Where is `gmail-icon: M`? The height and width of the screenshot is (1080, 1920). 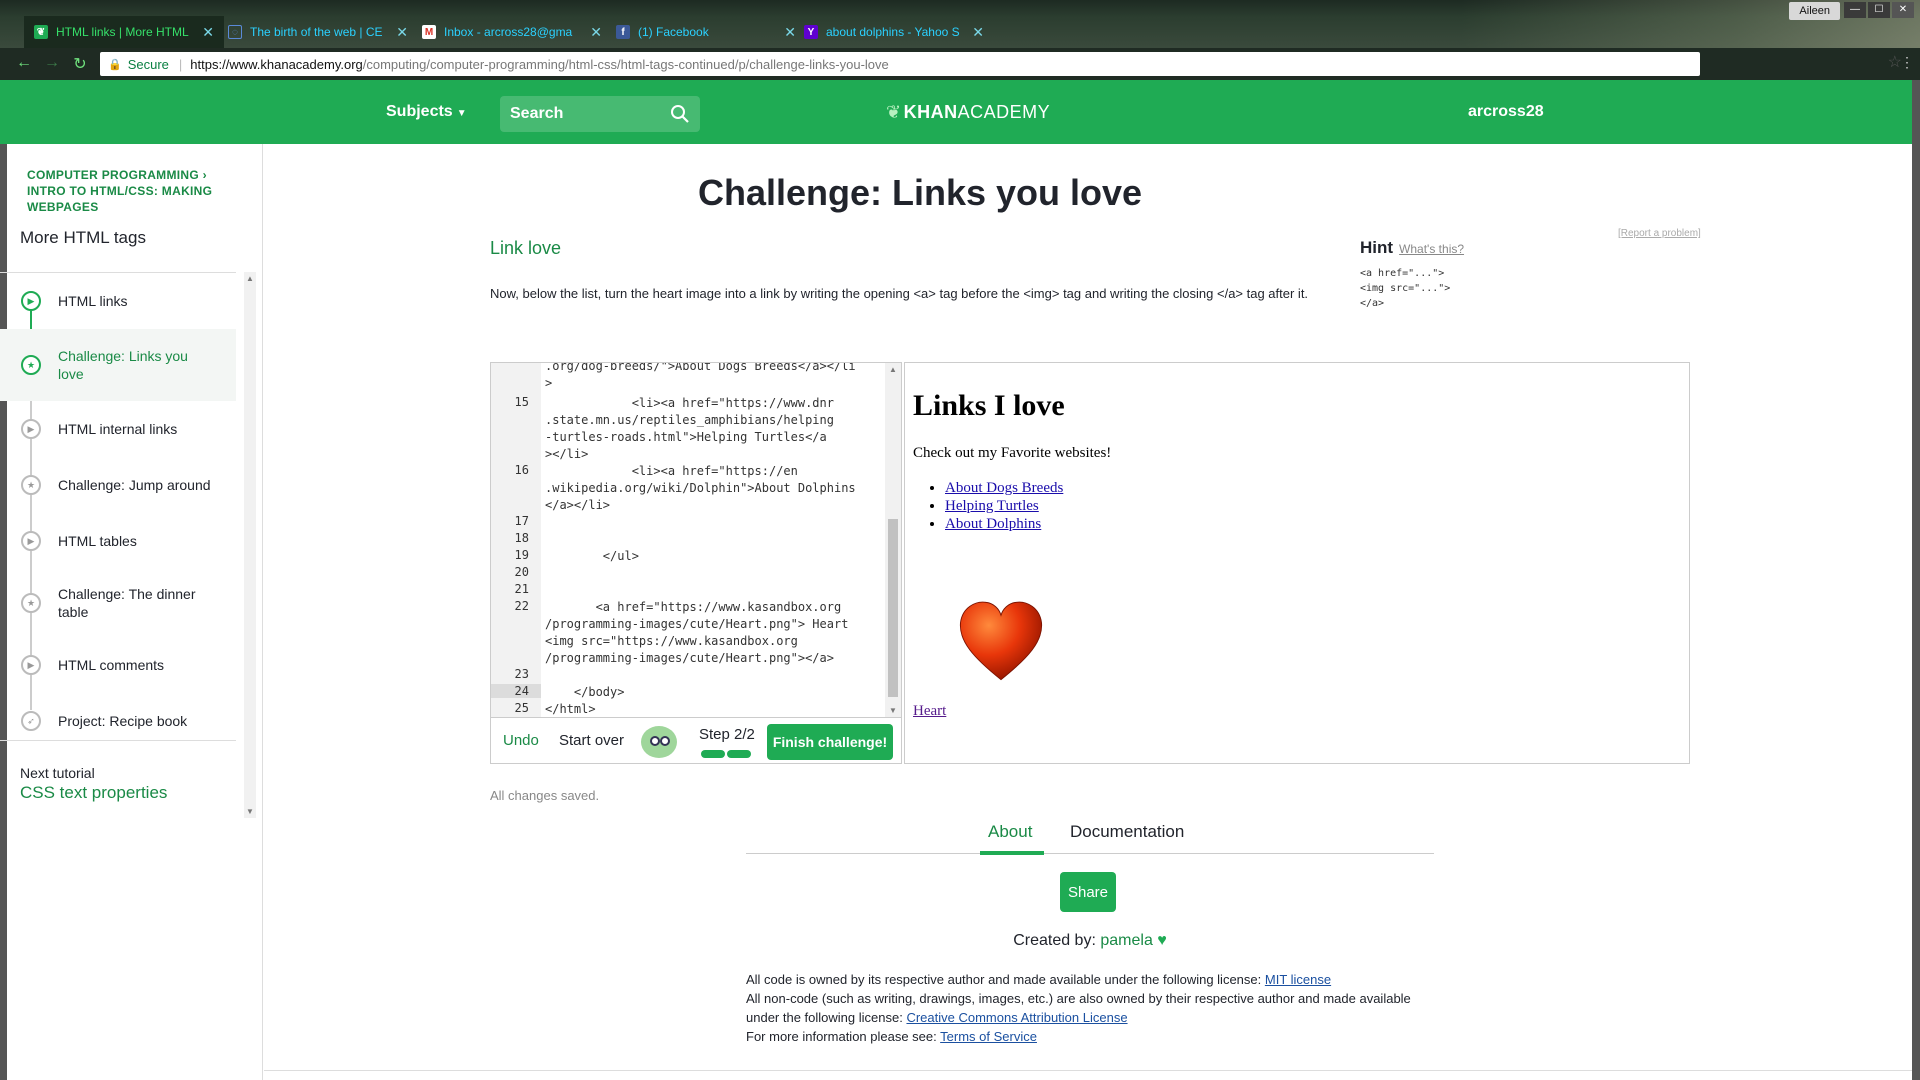
gmail-icon: M is located at coordinates (429, 32).